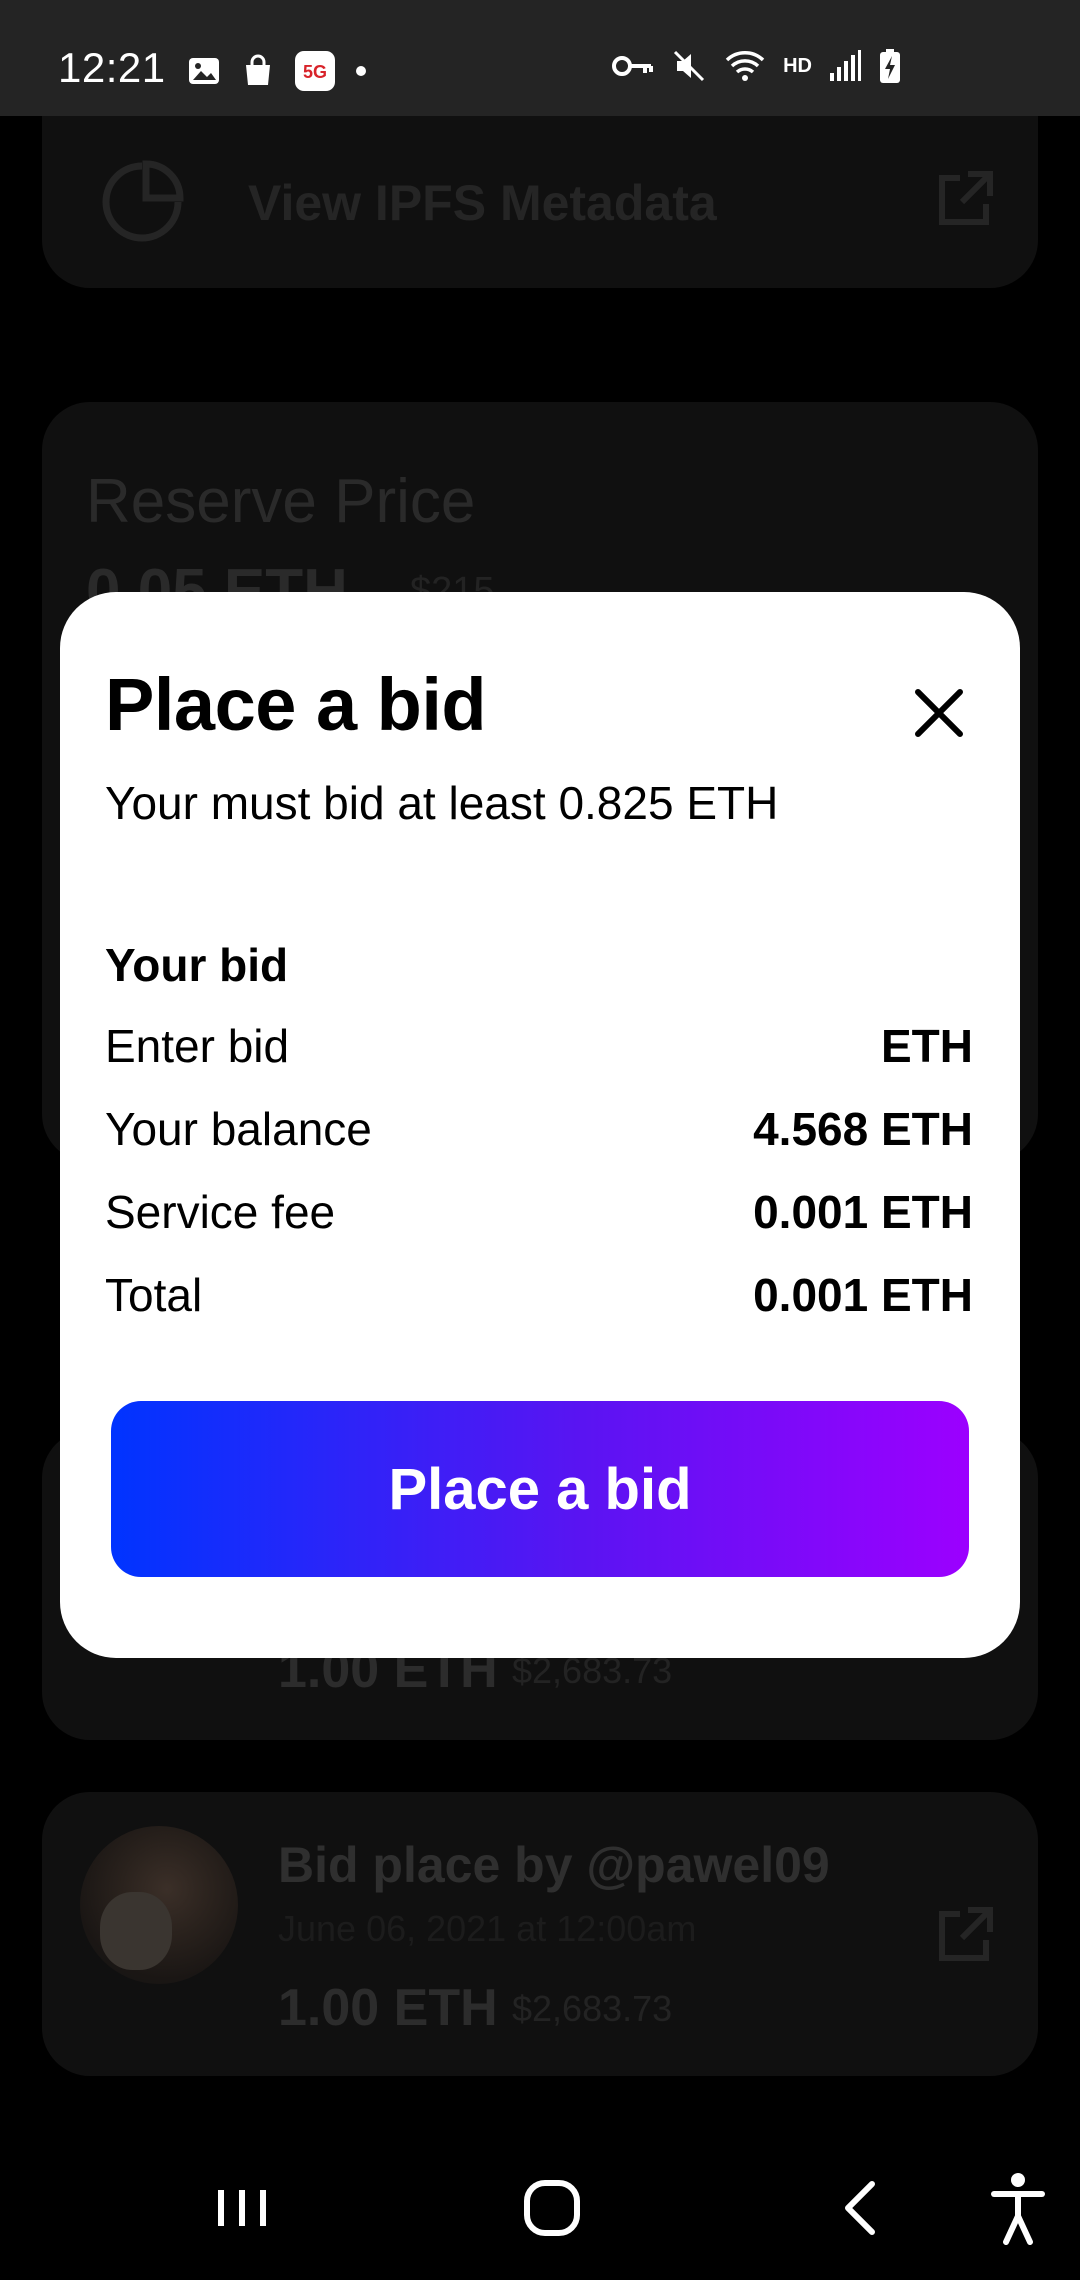 The height and width of the screenshot is (2280, 1080). I want to click on battery-charging-icon, so click(890, 66).